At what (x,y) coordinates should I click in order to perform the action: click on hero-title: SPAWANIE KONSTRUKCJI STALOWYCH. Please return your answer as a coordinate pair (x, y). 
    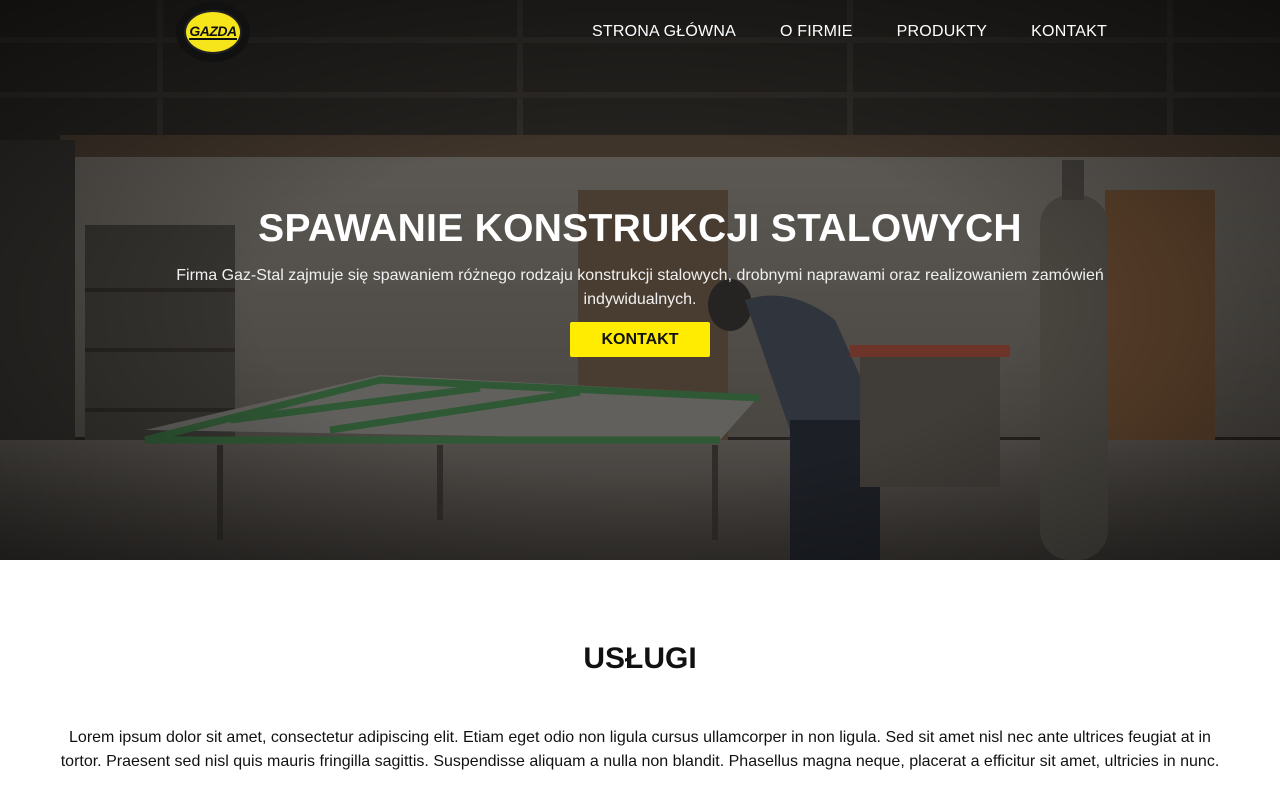
    Looking at the image, I should click on (640, 228).